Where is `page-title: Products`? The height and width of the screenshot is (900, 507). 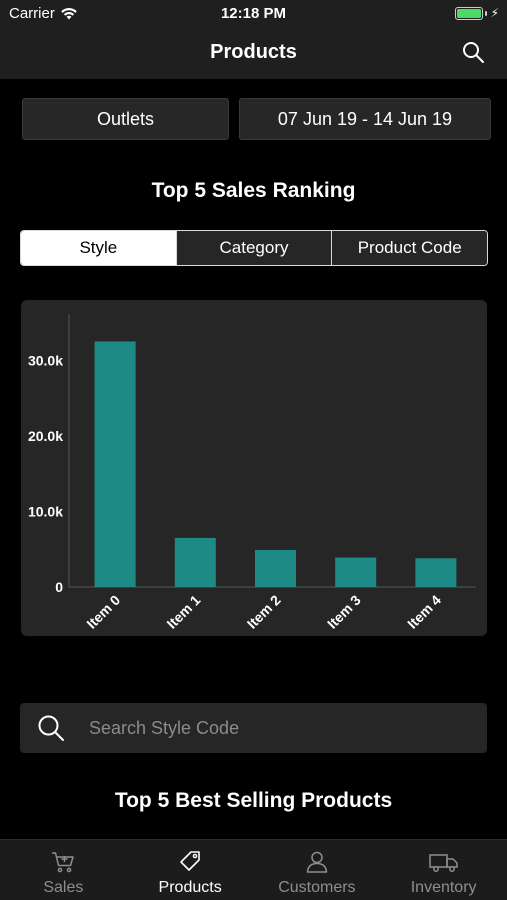
page-title: Products is located at coordinates (253, 52).